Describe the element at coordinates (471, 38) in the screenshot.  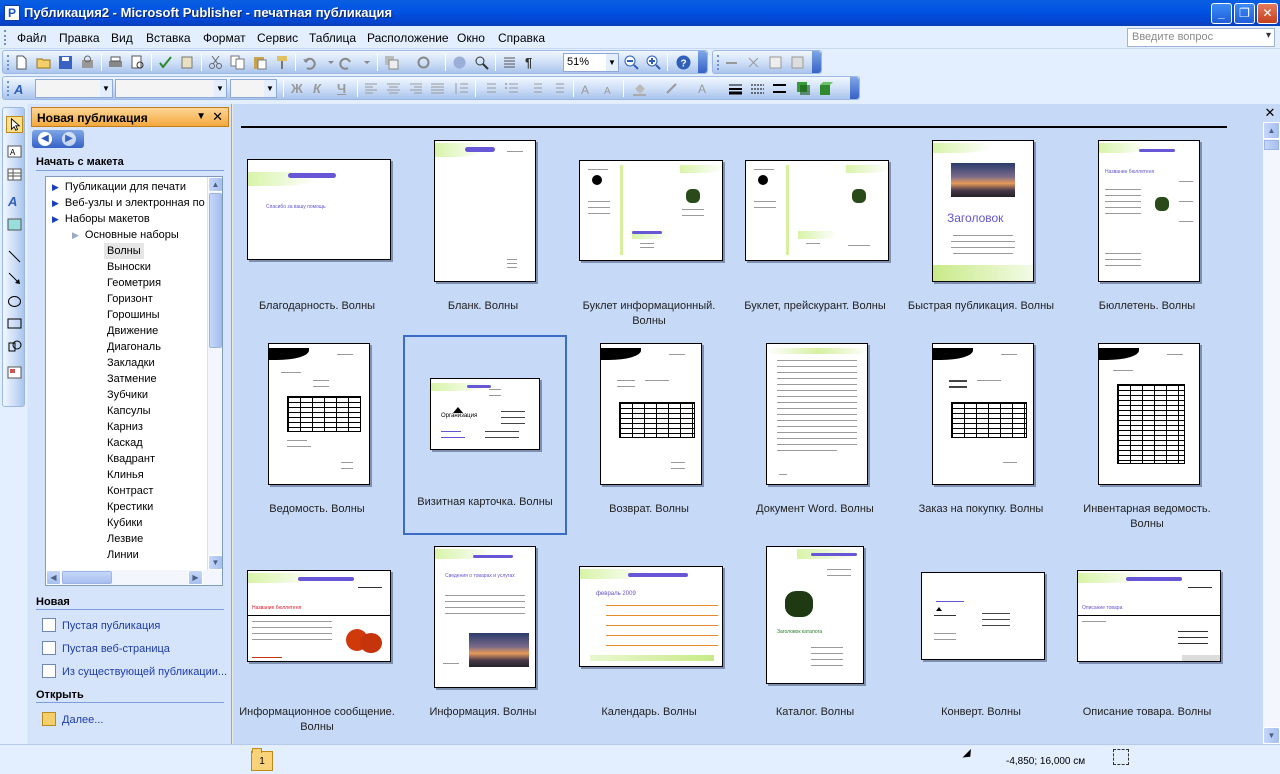
I see `menu-window: Окно` at that location.